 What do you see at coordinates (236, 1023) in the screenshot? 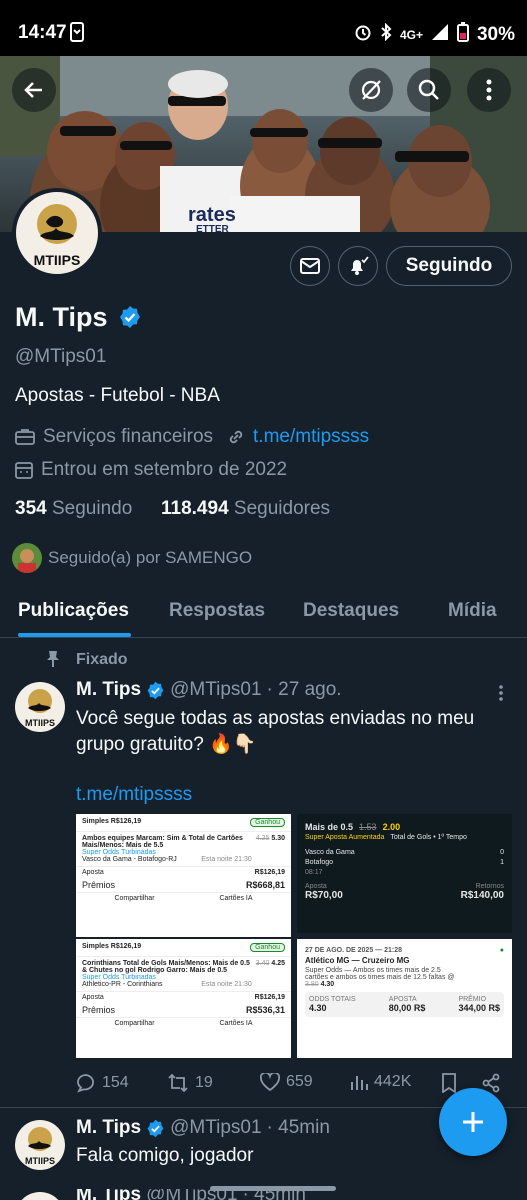
I see `bet2-cards: Cartões IA` at bounding box center [236, 1023].